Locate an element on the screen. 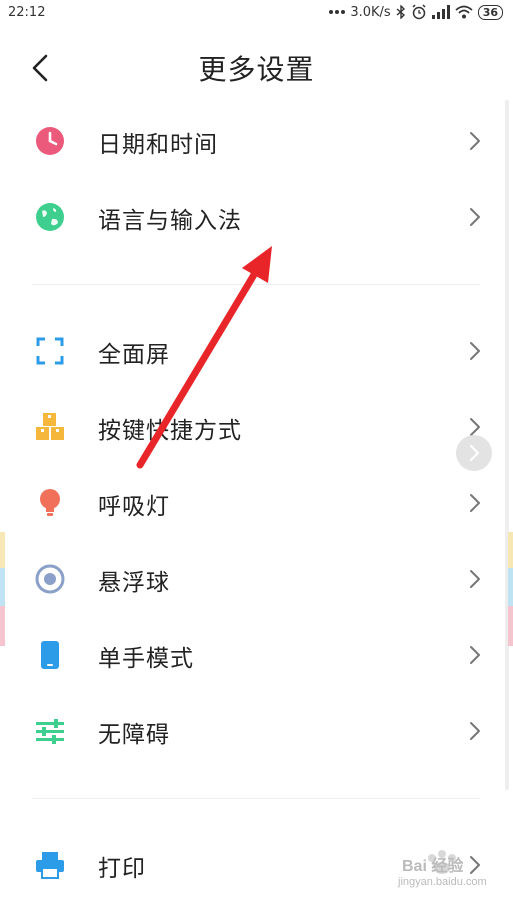 Image resolution: width=513 pixels, height=905 pixels. globe-icon is located at coordinates (50, 217).